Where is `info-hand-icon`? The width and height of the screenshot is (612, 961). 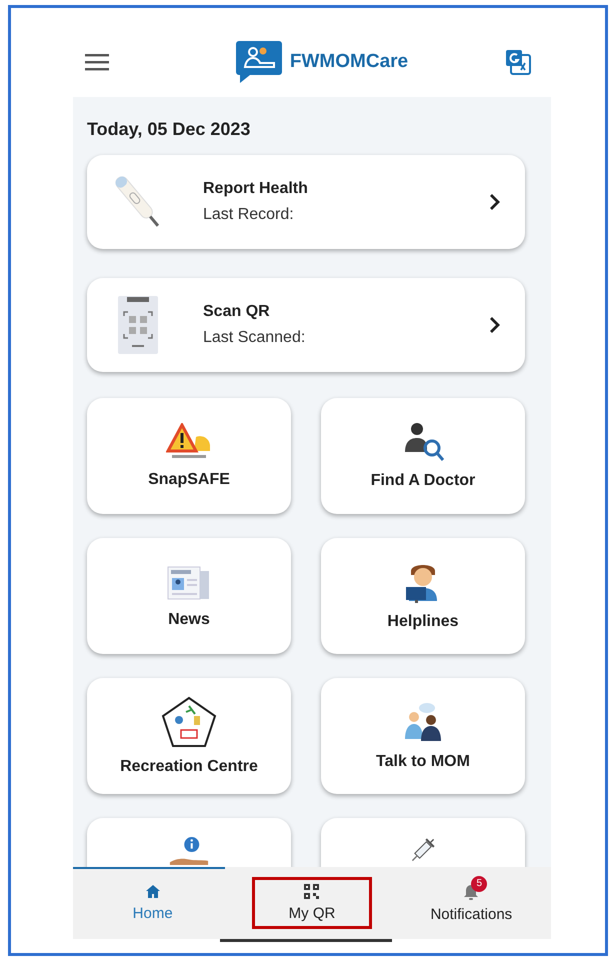 info-hand-icon is located at coordinates (189, 850).